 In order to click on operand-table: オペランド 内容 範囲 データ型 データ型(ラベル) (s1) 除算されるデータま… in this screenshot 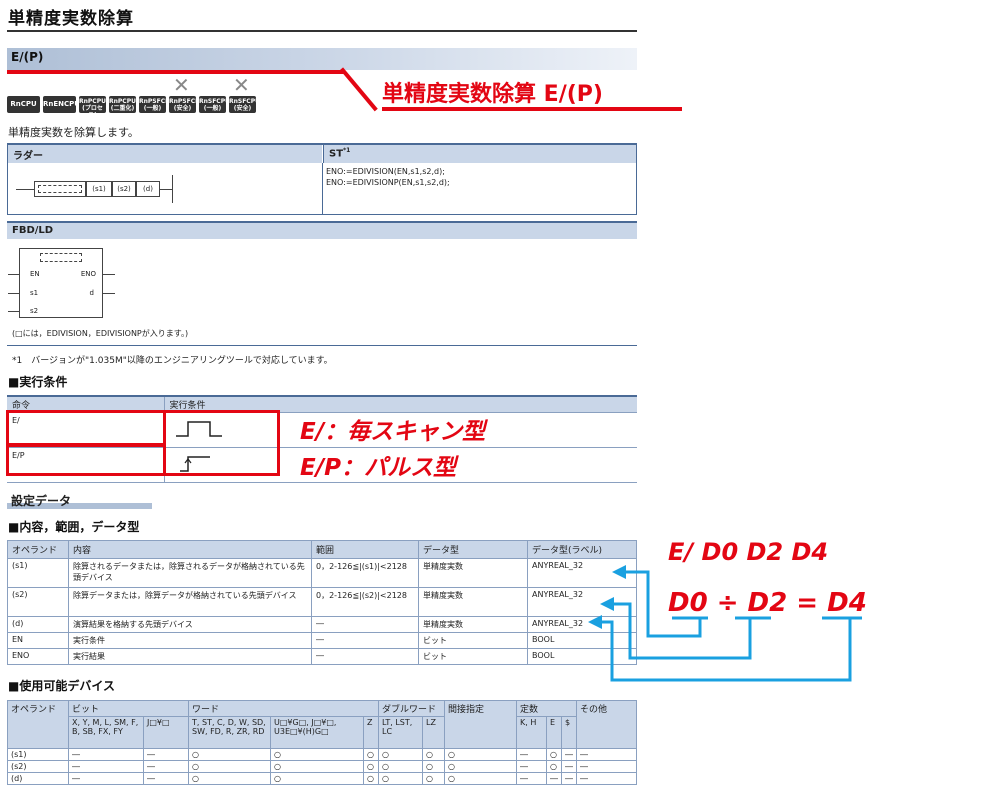, I will do `click(322, 602)`.